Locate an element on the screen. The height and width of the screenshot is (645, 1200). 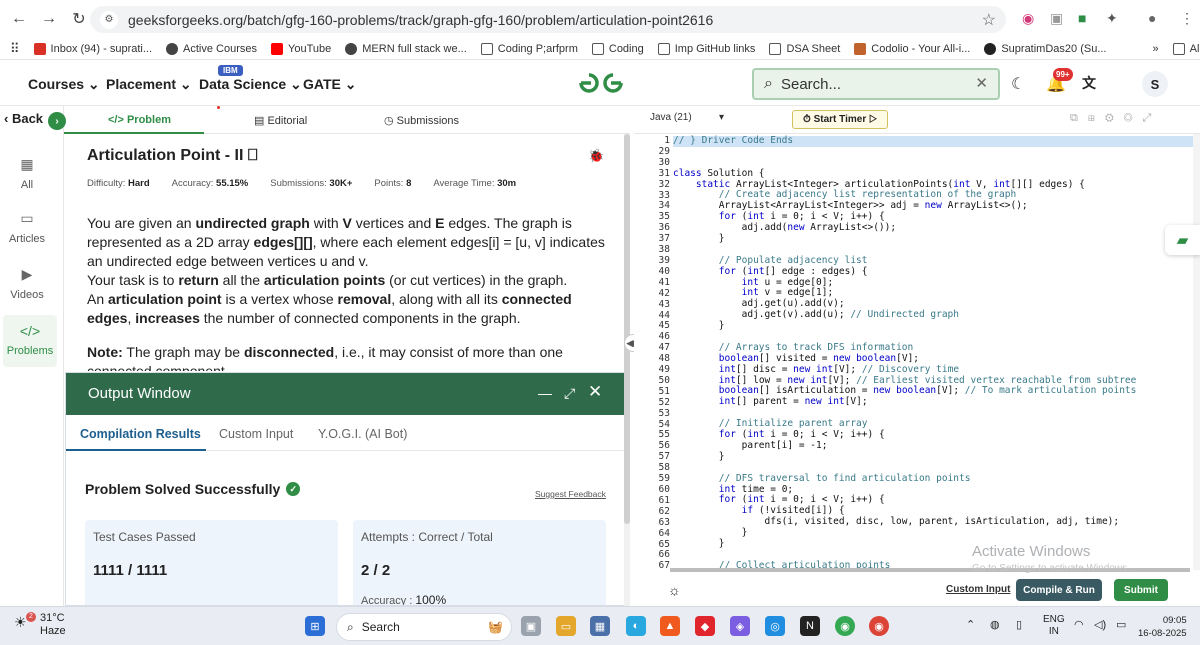
tab-yogi-ai-bot: Y.O.G.I. (AI Bot) is located at coordinates (362, 434).